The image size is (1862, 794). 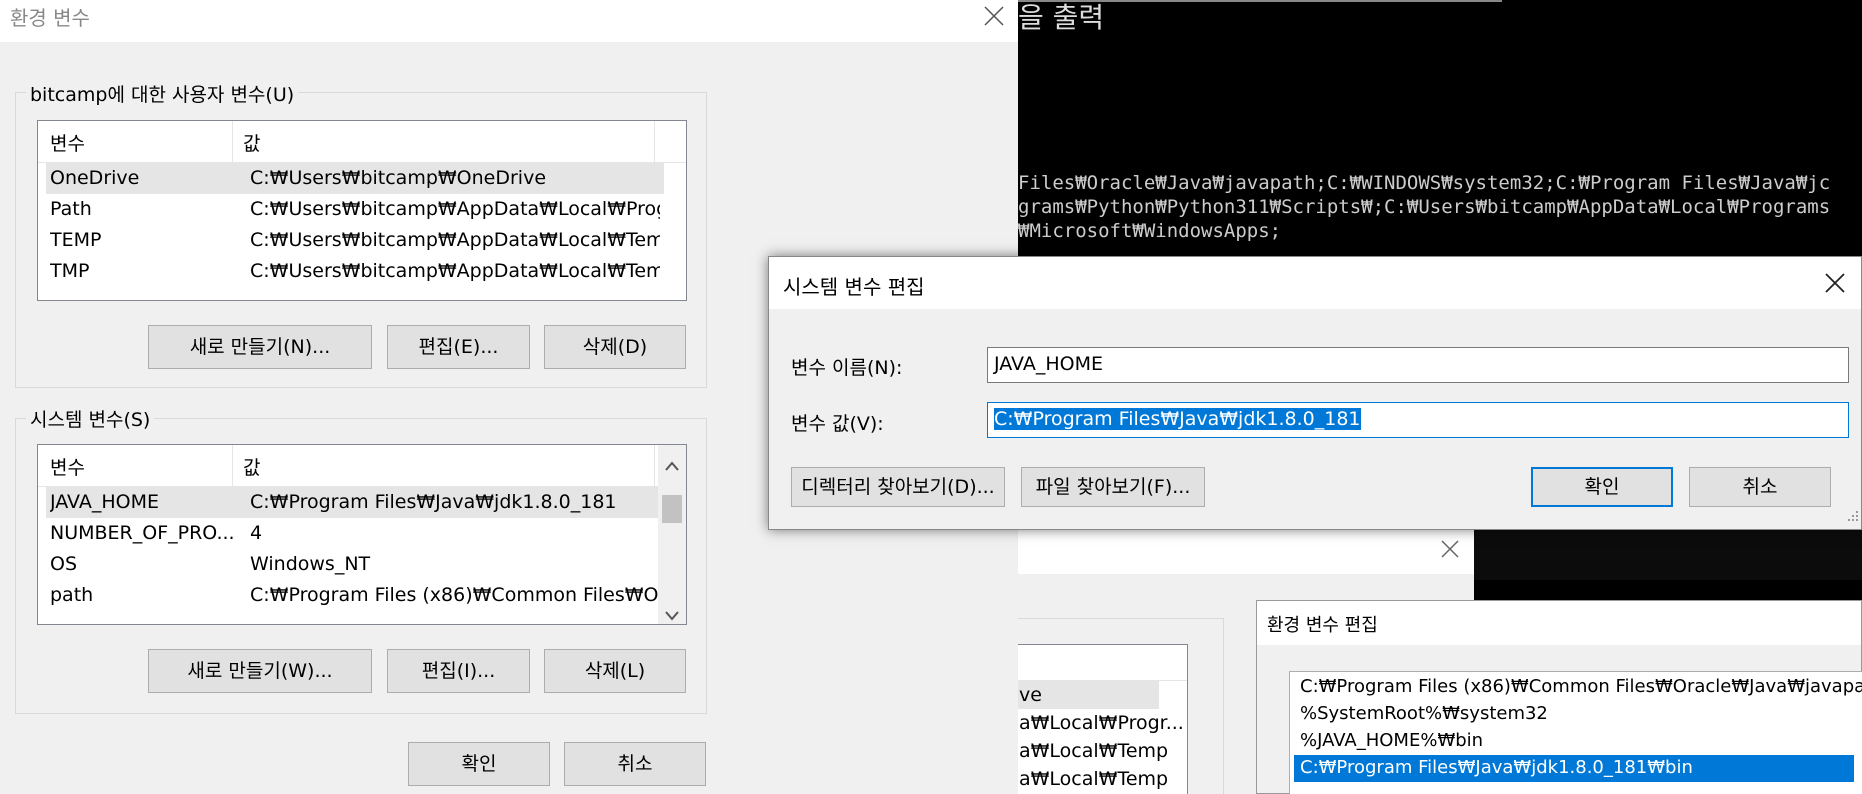 What do you see at coordinates (1315, 283) in the screenshot?
I see `sys-edit-titlebar: 시스템 변수 편집` at bounding box center [1315, 283].